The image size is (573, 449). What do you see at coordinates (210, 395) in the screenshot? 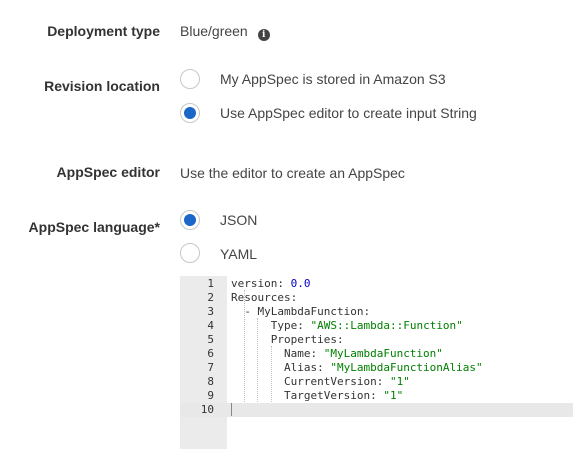
I see `line-number: 9` at bounding box center [210, 395].